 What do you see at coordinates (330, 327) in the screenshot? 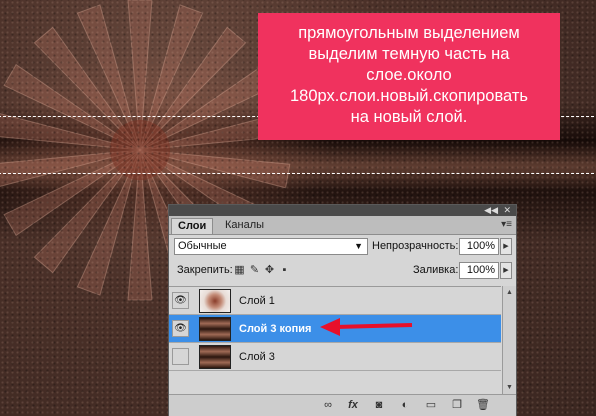
I see `arrow-head` at bounding box center [330, 327].